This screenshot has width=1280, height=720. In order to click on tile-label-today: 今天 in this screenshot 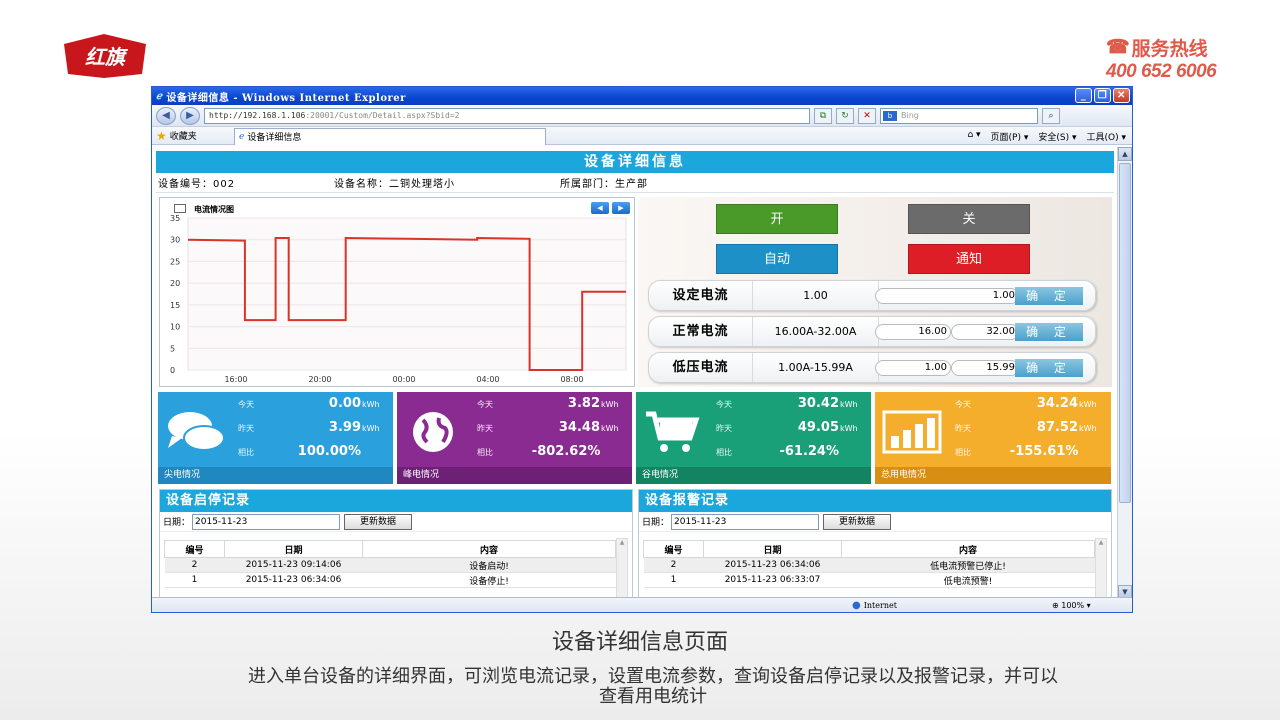, I will do `click(963, 404)`.